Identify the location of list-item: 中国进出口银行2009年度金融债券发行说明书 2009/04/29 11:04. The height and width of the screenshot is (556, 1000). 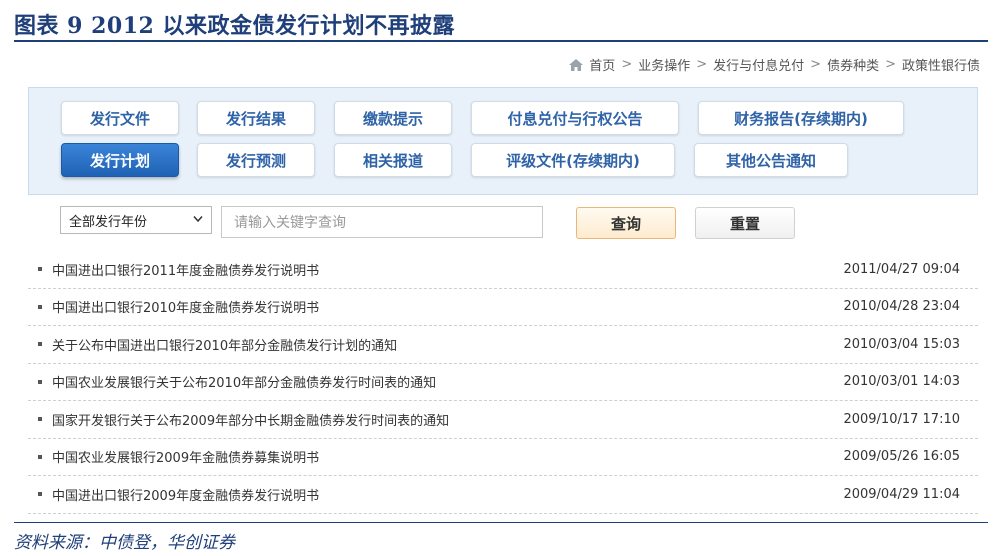
(503, 495).